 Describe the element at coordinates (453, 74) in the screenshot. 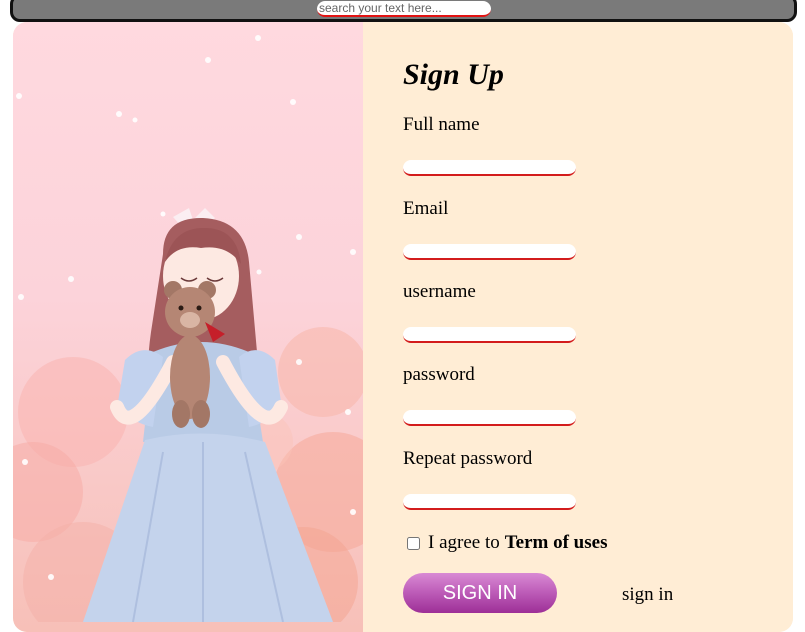

I see `form-title: Sign Up` at that location.